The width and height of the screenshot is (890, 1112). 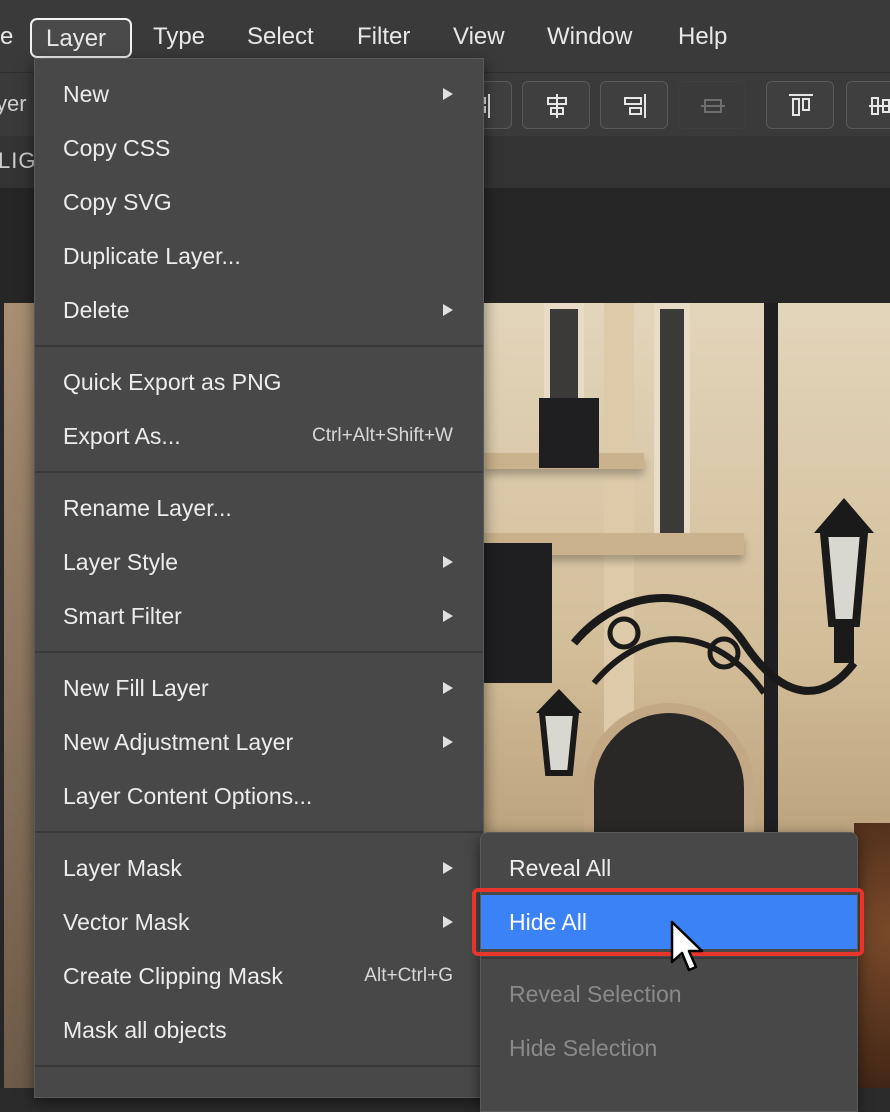 I want to click on menu-item-export-as: Export As... Ctrl+Alt+Shift+W, so click(x=259, y=436).